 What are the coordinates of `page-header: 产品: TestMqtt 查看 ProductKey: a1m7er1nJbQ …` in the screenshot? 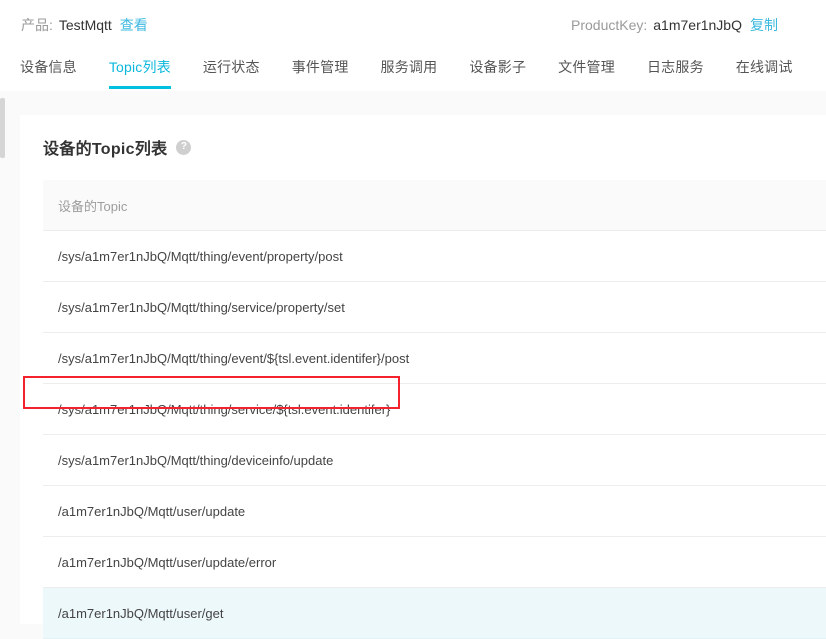 It's located at (413, 24).